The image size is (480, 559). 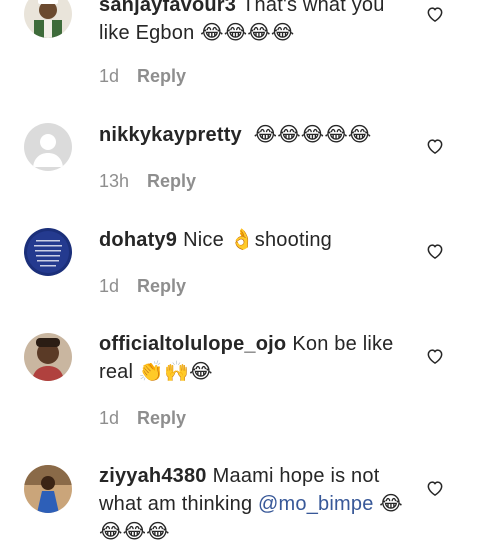 What do you see at coordinates (138, 240) in the screenshot?
I see `comment-username: dohaty9` at bounding box center [138, 240].